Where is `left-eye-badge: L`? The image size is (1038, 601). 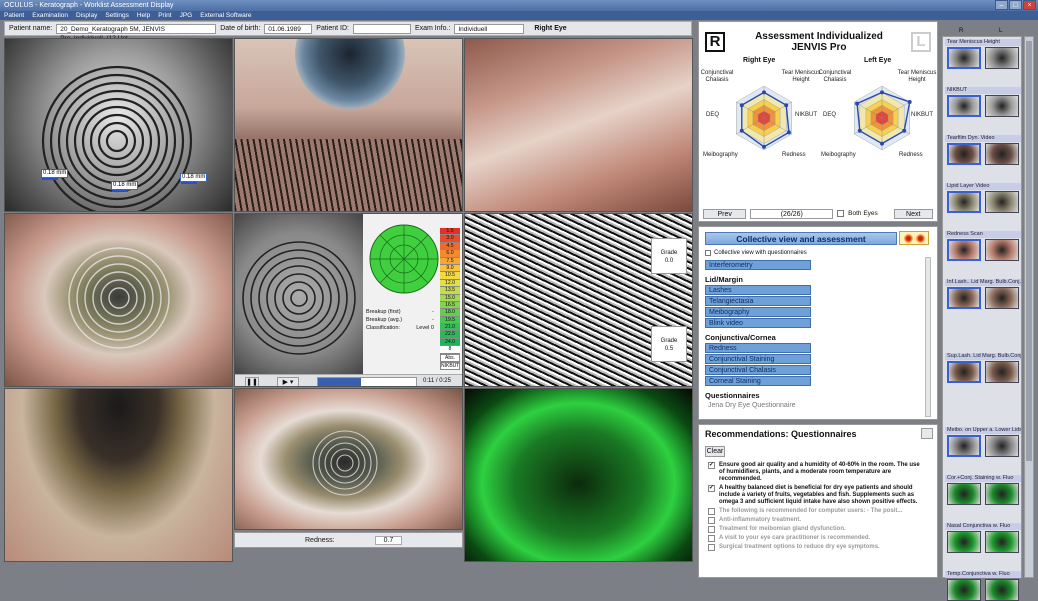
left-eye-badge: L is located at coordinates (921, 42).